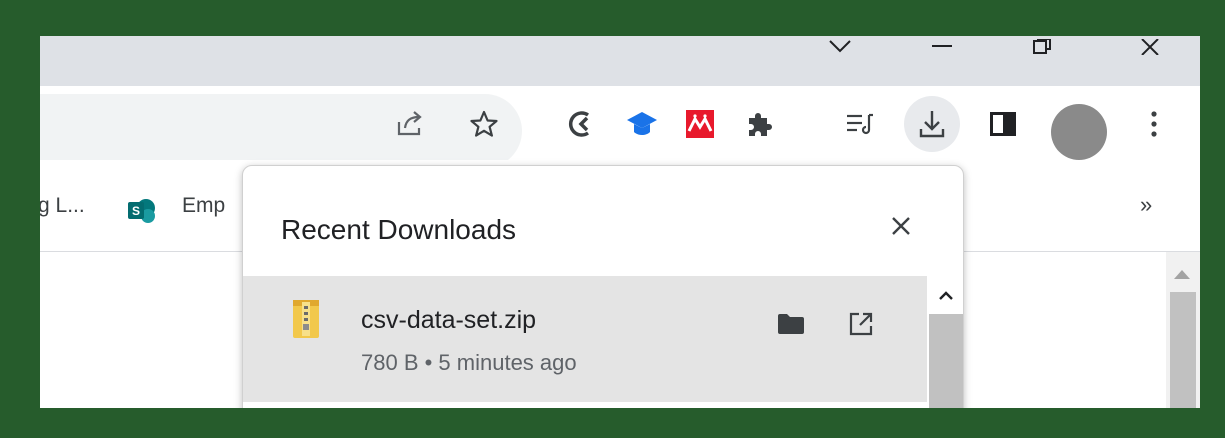 This screenshot has width=1225, height=438. What do you see at coordinates (946, 361) in the screenshot?
I see `downloads-scrollbar-thumb` at bounding box center [946, 361].